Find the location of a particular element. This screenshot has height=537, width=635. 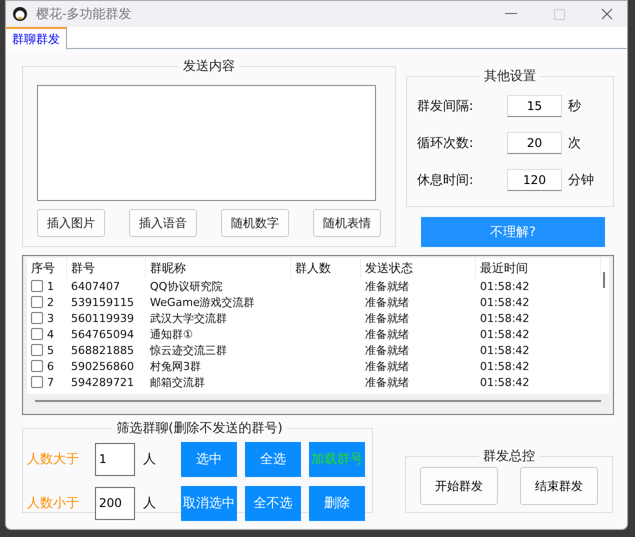

filter-label: 人数大于 is located at coordinates (53, 459).